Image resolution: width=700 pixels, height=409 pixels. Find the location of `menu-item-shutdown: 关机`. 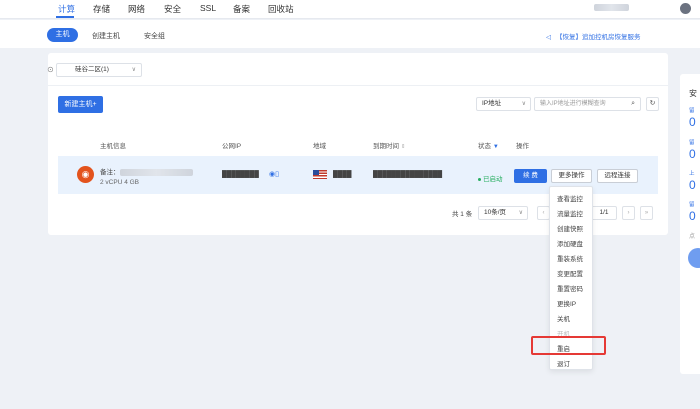

menu-item-shutdown: 关机 is located at coordinates (572, 318).